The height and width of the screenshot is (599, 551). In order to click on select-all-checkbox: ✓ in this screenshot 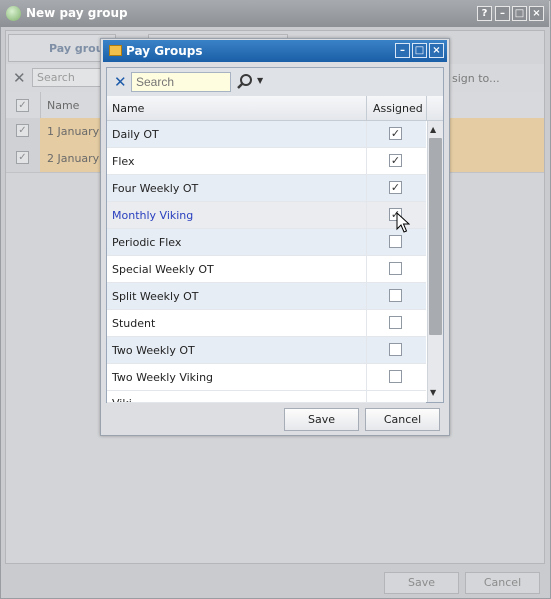, I will do `click(22, 105)`.